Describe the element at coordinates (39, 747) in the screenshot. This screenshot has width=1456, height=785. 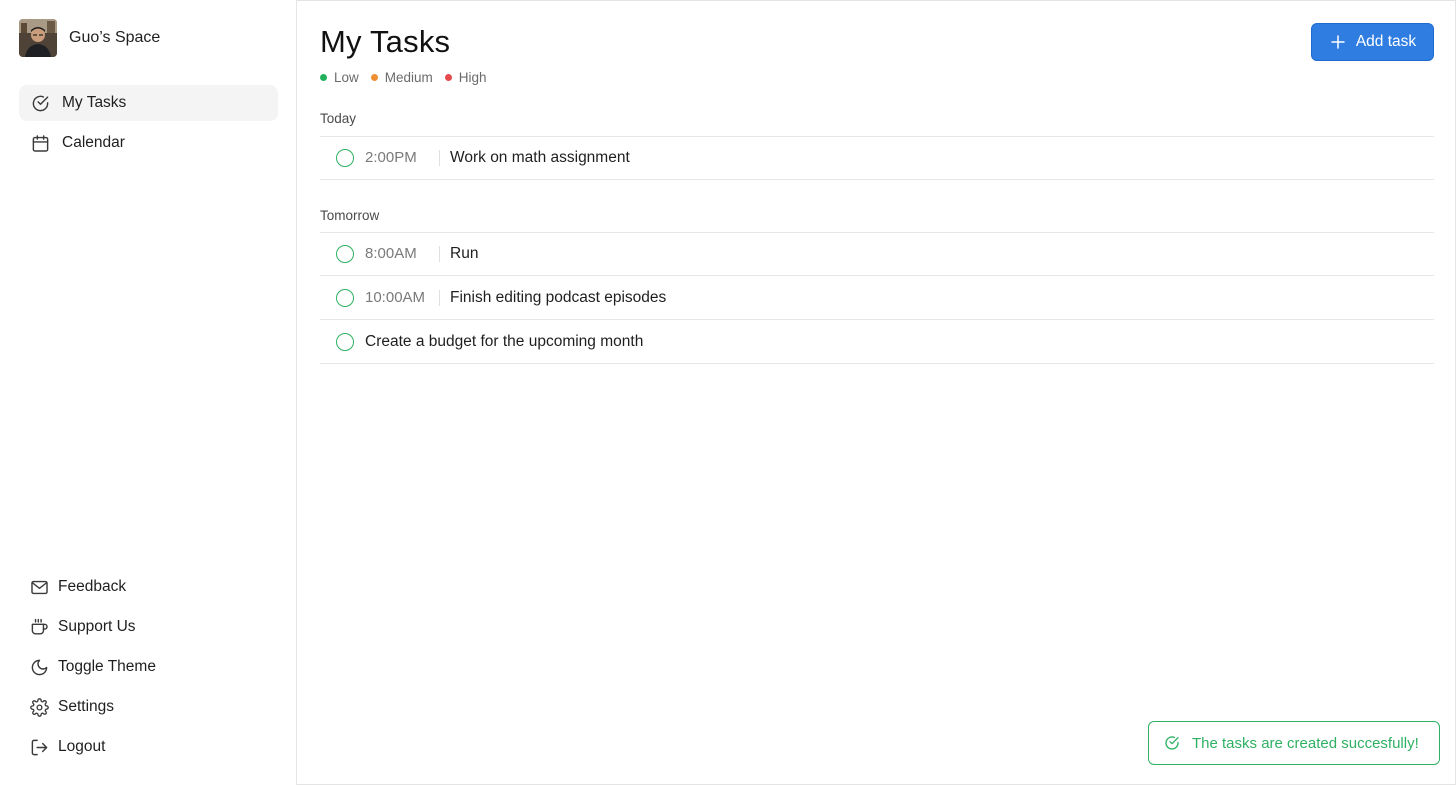
I see `logout-icon` at that location.